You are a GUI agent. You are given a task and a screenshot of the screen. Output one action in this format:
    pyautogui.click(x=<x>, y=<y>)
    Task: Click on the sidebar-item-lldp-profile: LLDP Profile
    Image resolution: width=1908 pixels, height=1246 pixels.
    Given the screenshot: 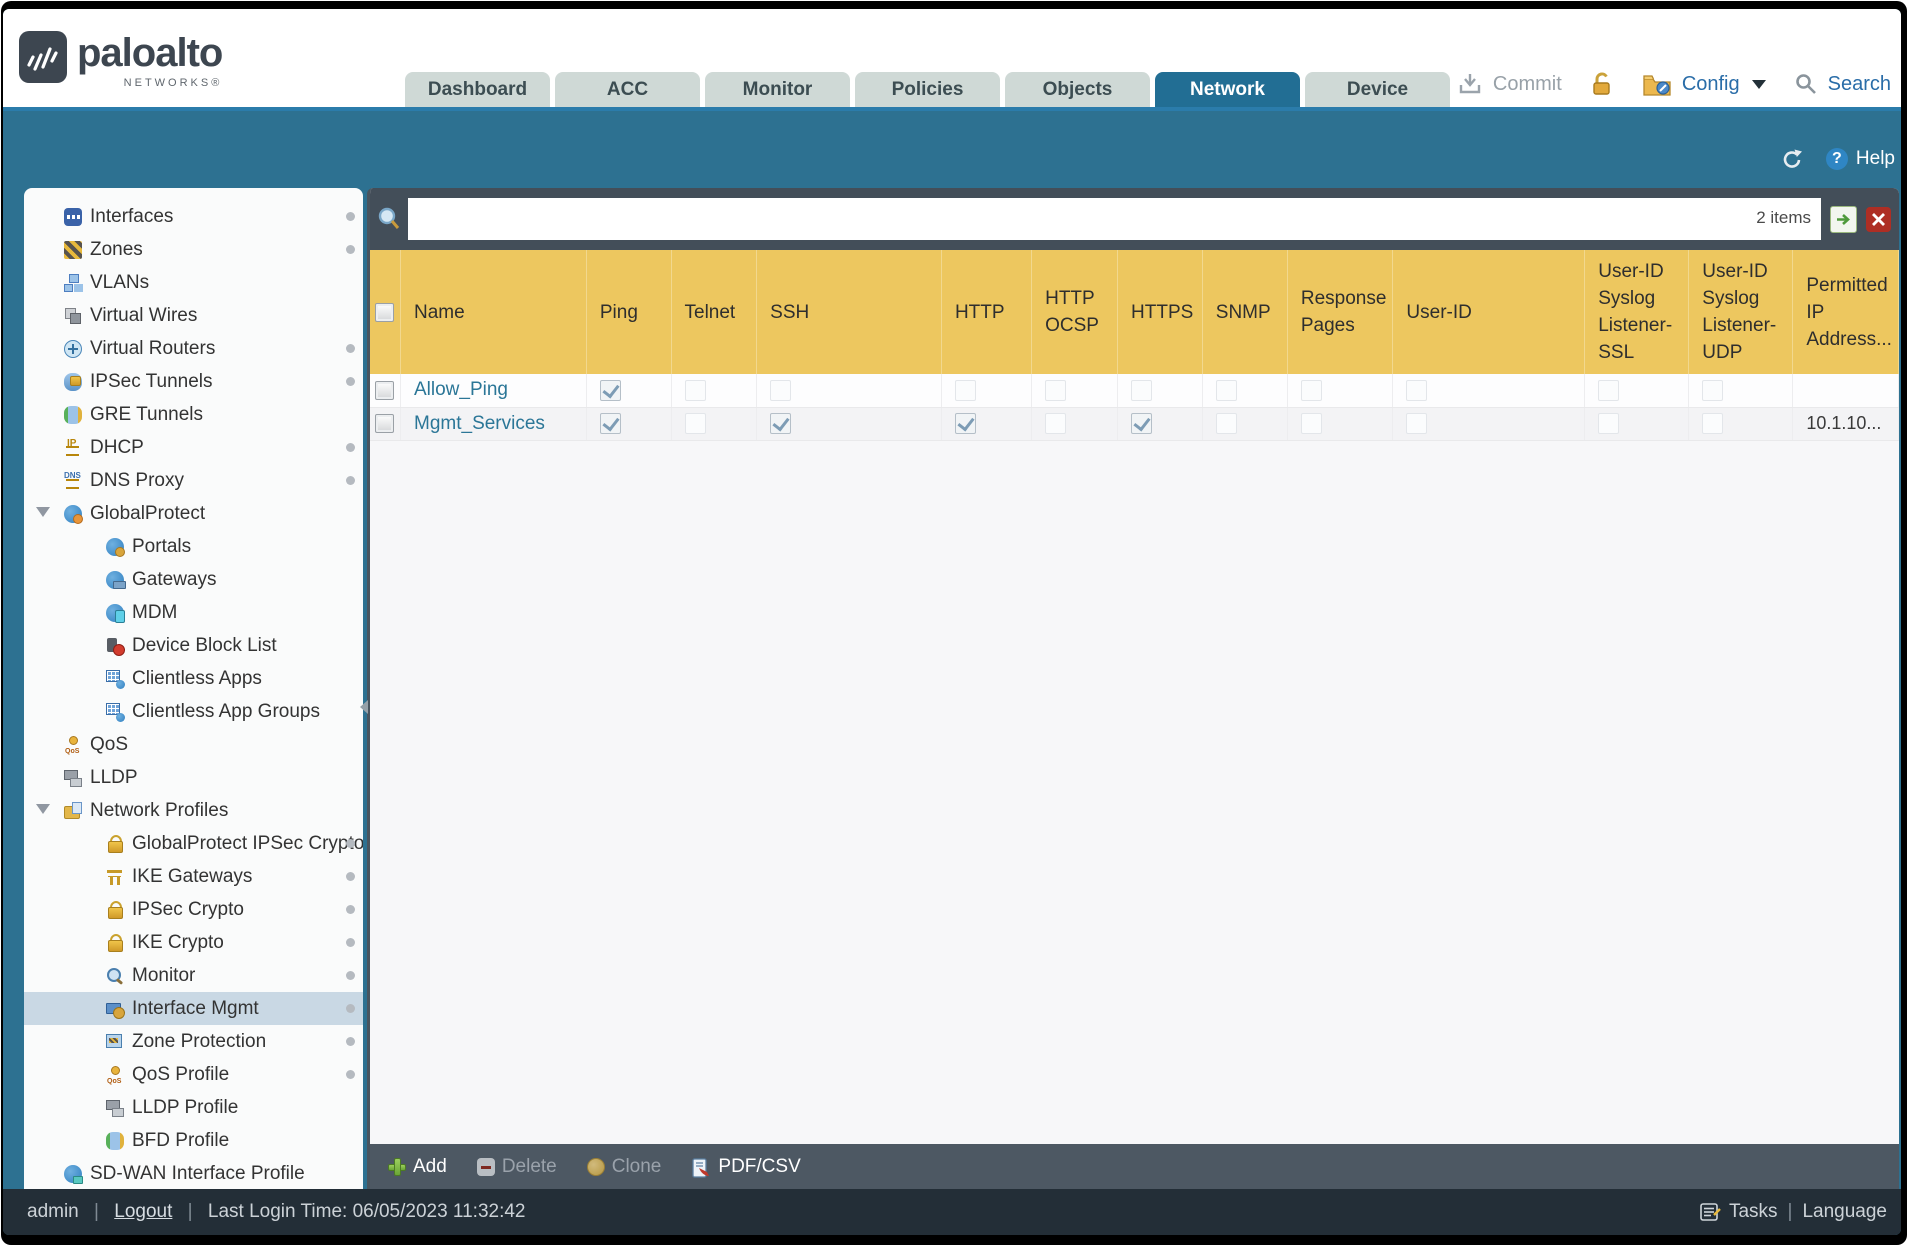 What is the action you would take?
    pyautogui.click(x=193, y=1107)
    